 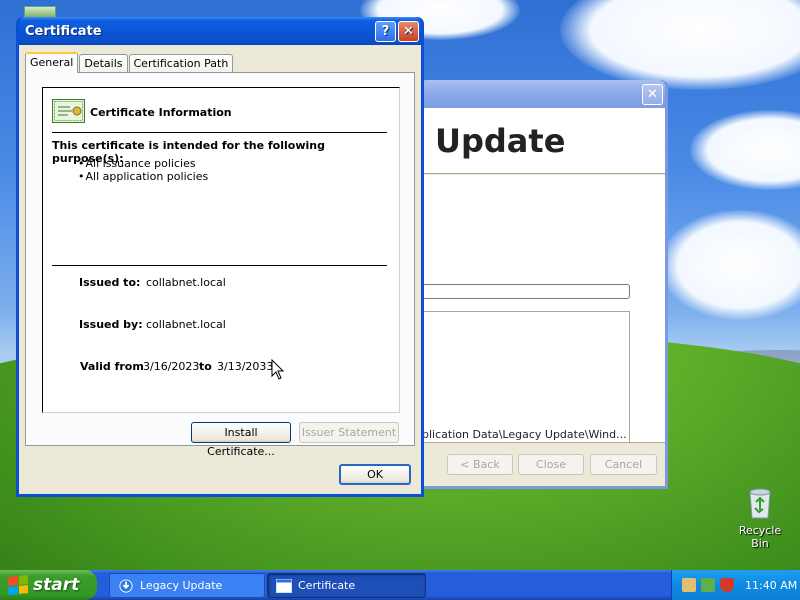 I want to click on recycle-bin-icon, so click(x=760, y=503).